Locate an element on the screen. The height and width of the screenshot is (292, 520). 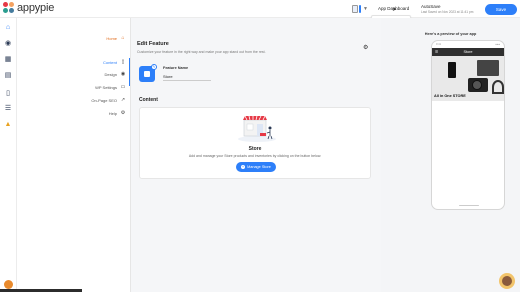
subnav-item-wp-settings: WP Settings ▭ is located at coordinates (110, 87).